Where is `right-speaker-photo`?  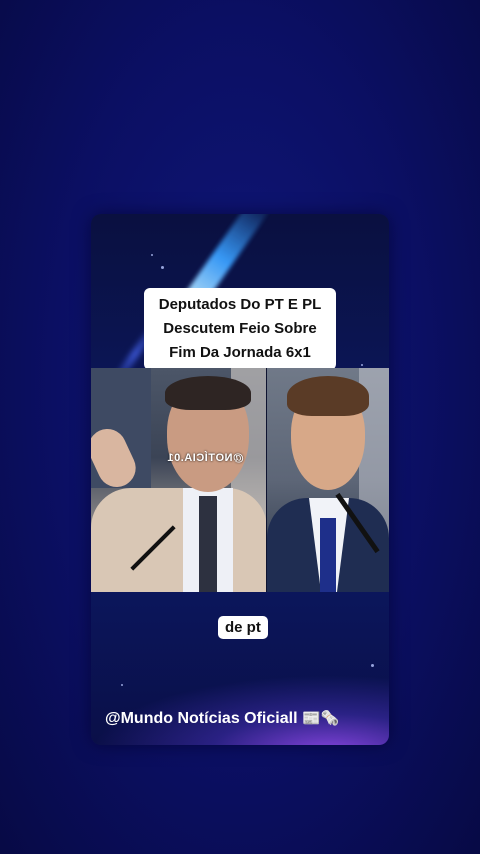 right-speaker-photo is located at coordinates (328, 480).